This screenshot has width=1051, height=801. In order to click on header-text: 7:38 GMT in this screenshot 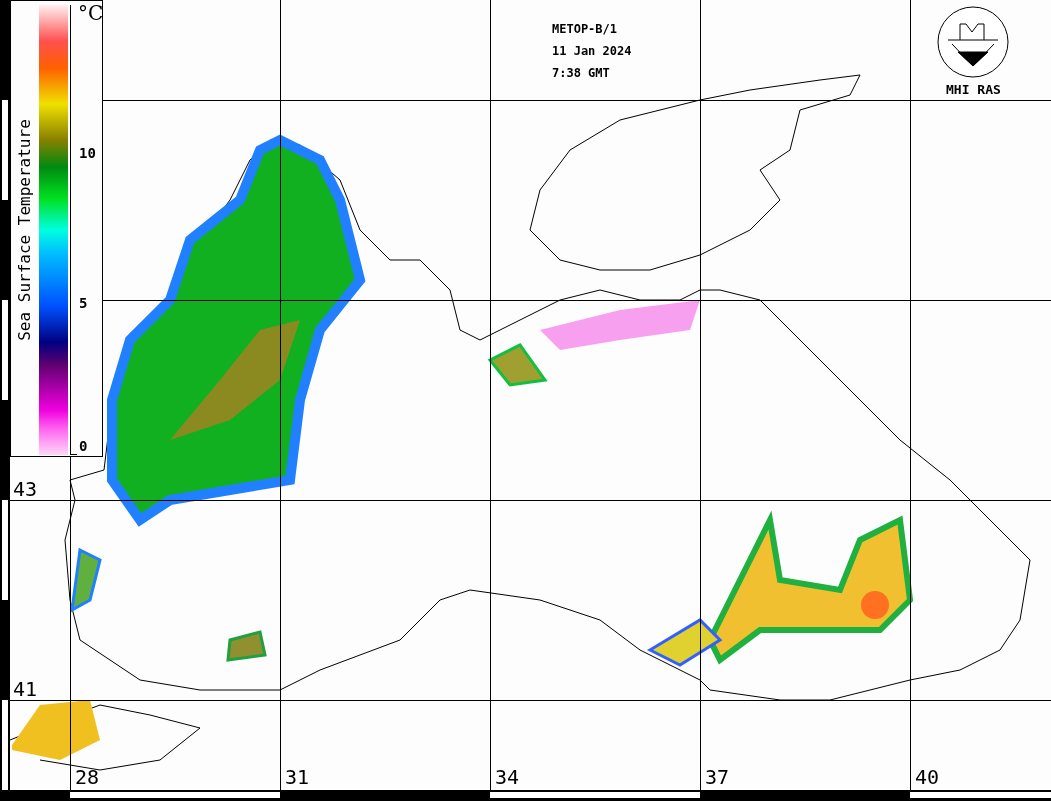, I will do `click(581, 73)`.